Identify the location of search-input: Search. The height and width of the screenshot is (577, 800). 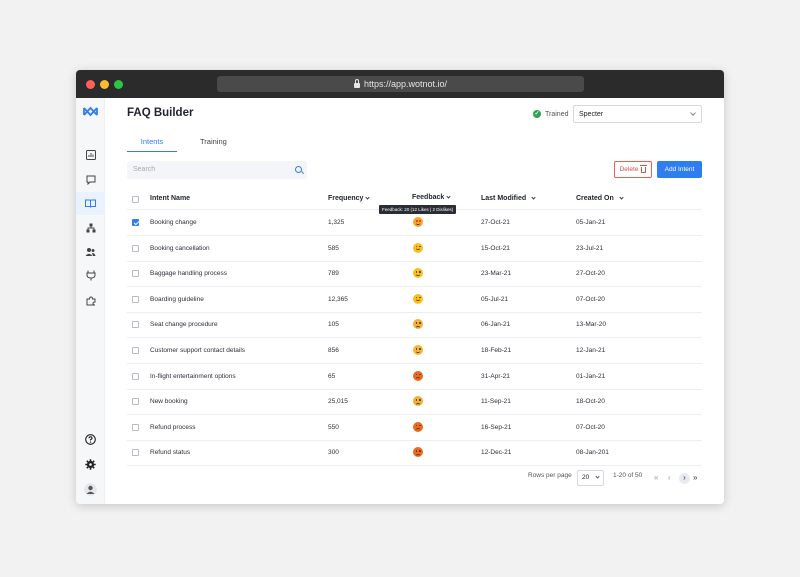
(217, 170).